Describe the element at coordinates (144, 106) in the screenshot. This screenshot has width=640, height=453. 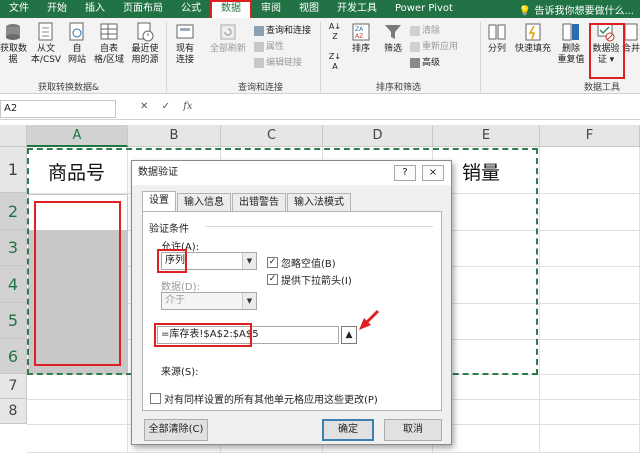
I see `cancel-icon: ✕` at that location.